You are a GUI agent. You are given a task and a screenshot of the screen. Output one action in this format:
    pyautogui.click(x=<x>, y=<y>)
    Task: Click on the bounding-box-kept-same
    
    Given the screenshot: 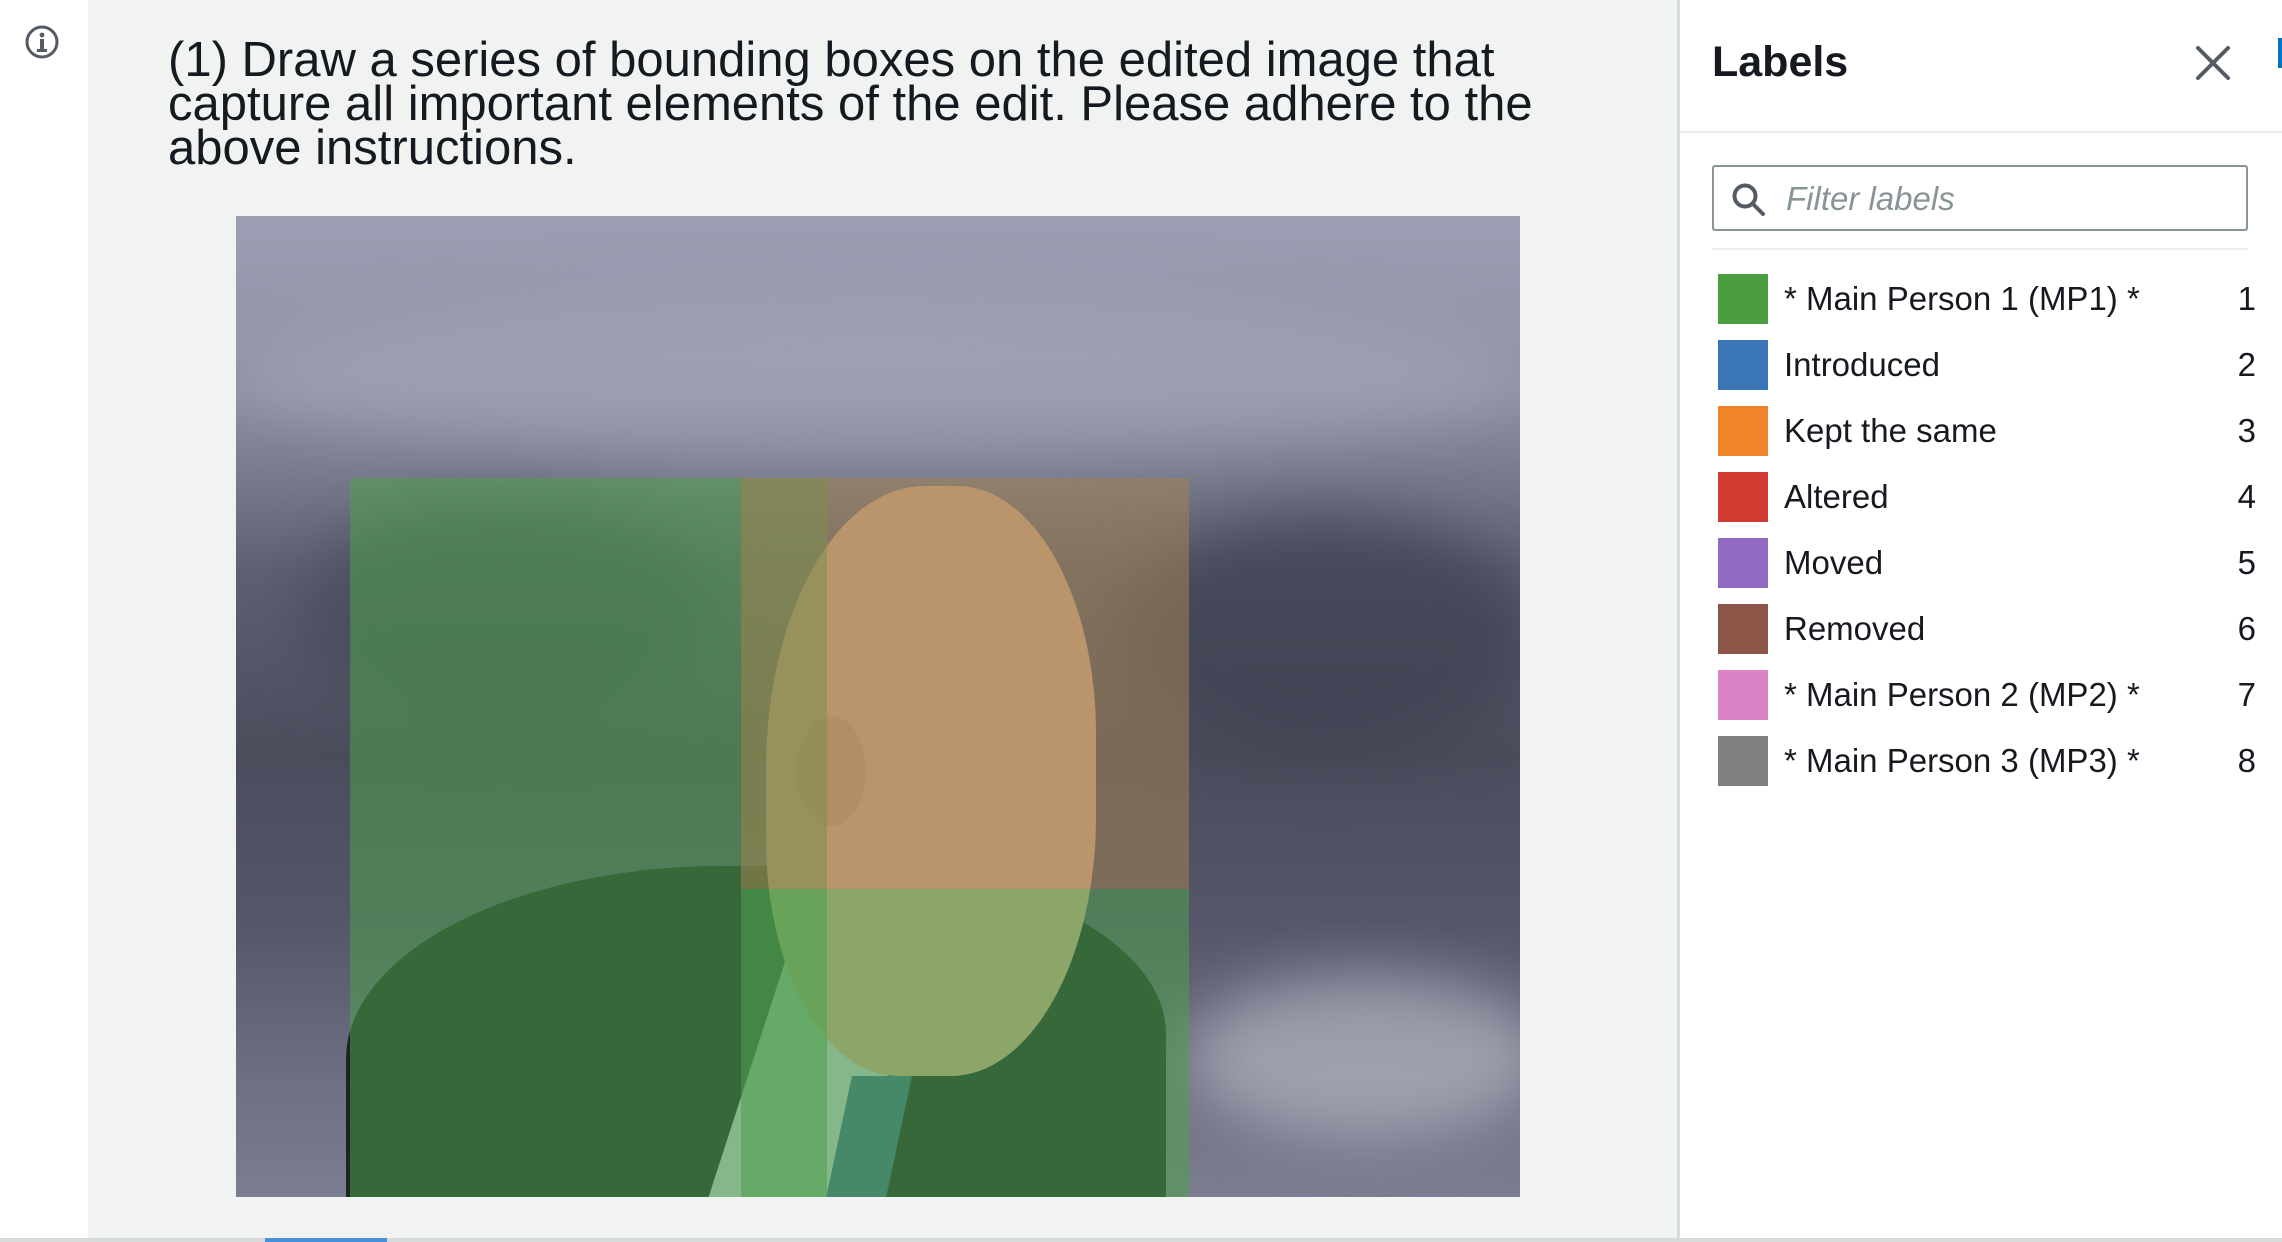 What is the action you would take?
    pyautogui.click(x=965, y=683)
    